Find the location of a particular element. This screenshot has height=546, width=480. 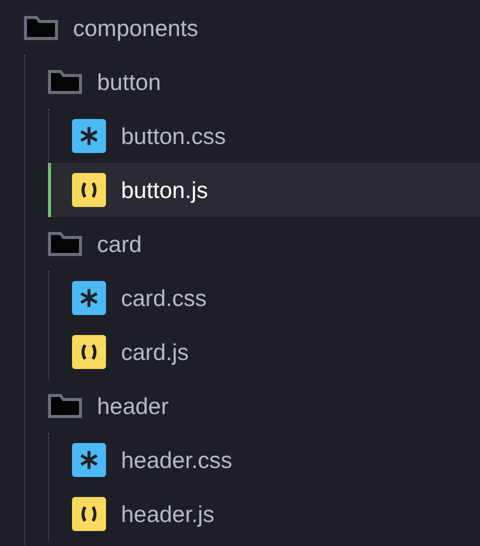

folder-name: header is located at coordinates (133, 406).